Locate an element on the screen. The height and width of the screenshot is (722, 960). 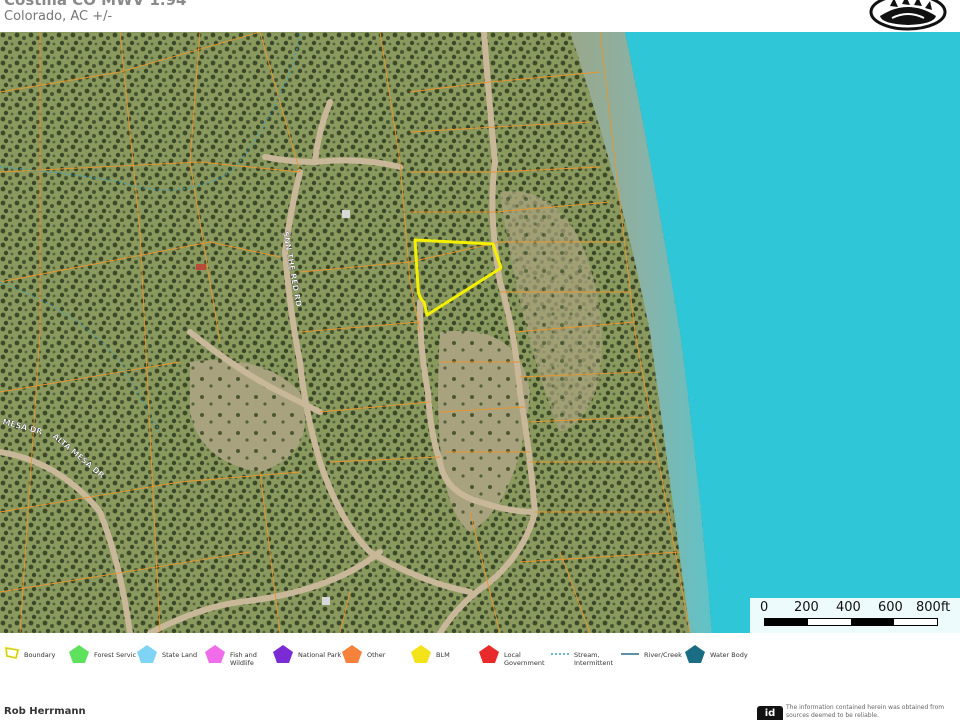
legend-item-state-land: State Land is located at coordinates (174, 654).